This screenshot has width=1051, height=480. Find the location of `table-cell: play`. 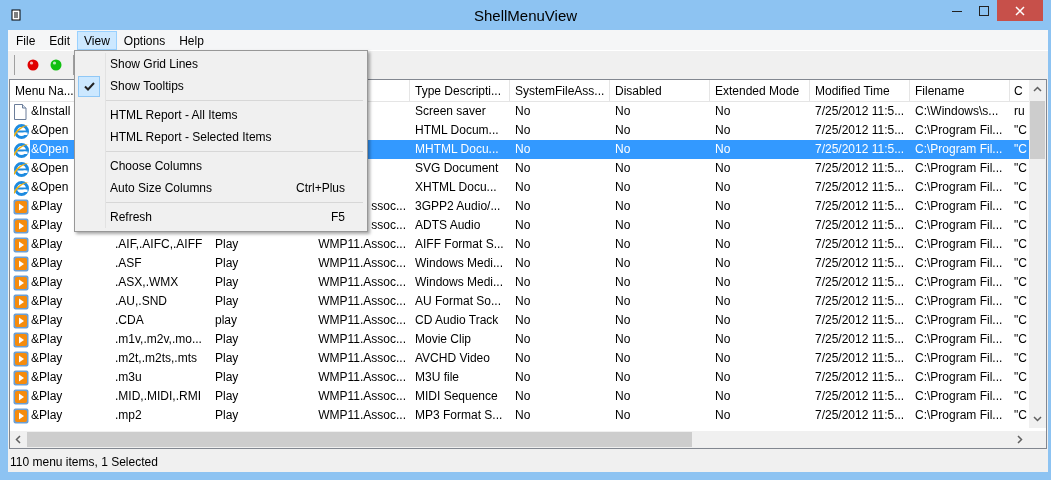

table-cell: play is located at coordinates (226, 320).